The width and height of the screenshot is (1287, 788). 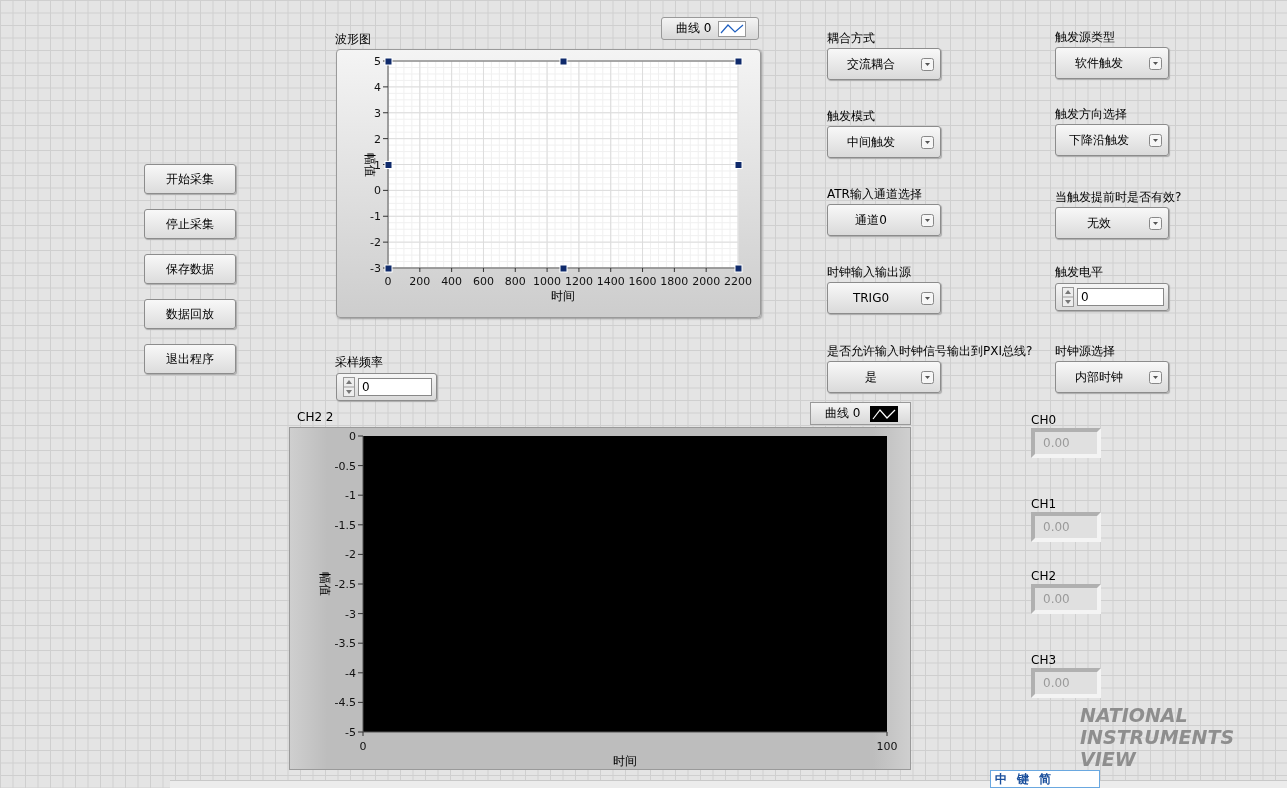 I want to click on control-label: 采样频率, so click(x=359, y=362).